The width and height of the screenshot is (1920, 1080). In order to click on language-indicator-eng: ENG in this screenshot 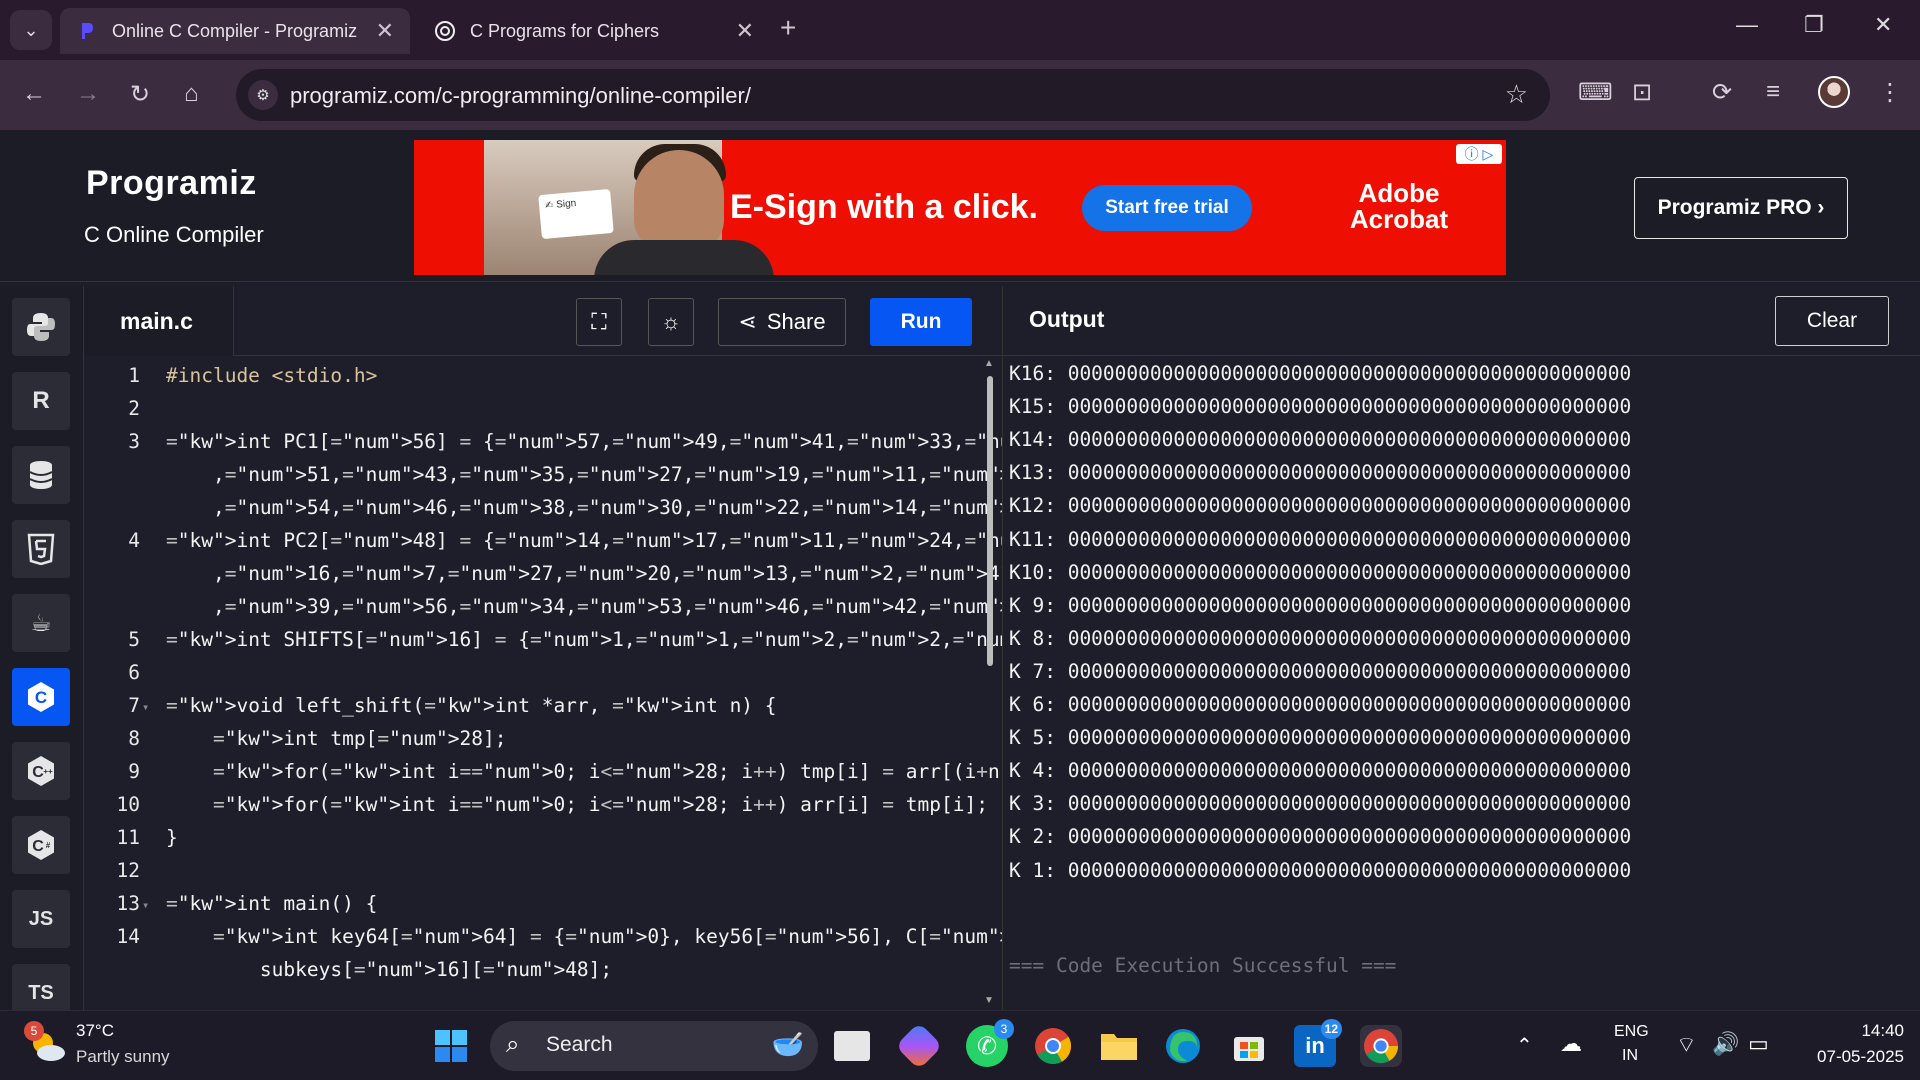, I will do `click(1631, 1032)`.